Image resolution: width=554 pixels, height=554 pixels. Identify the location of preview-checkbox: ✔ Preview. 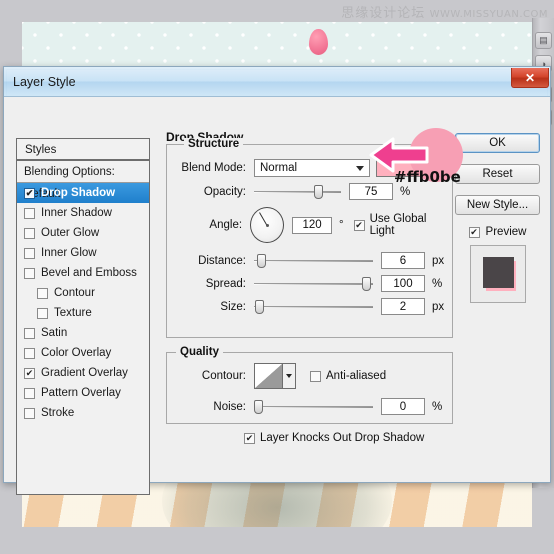
(497, 232).